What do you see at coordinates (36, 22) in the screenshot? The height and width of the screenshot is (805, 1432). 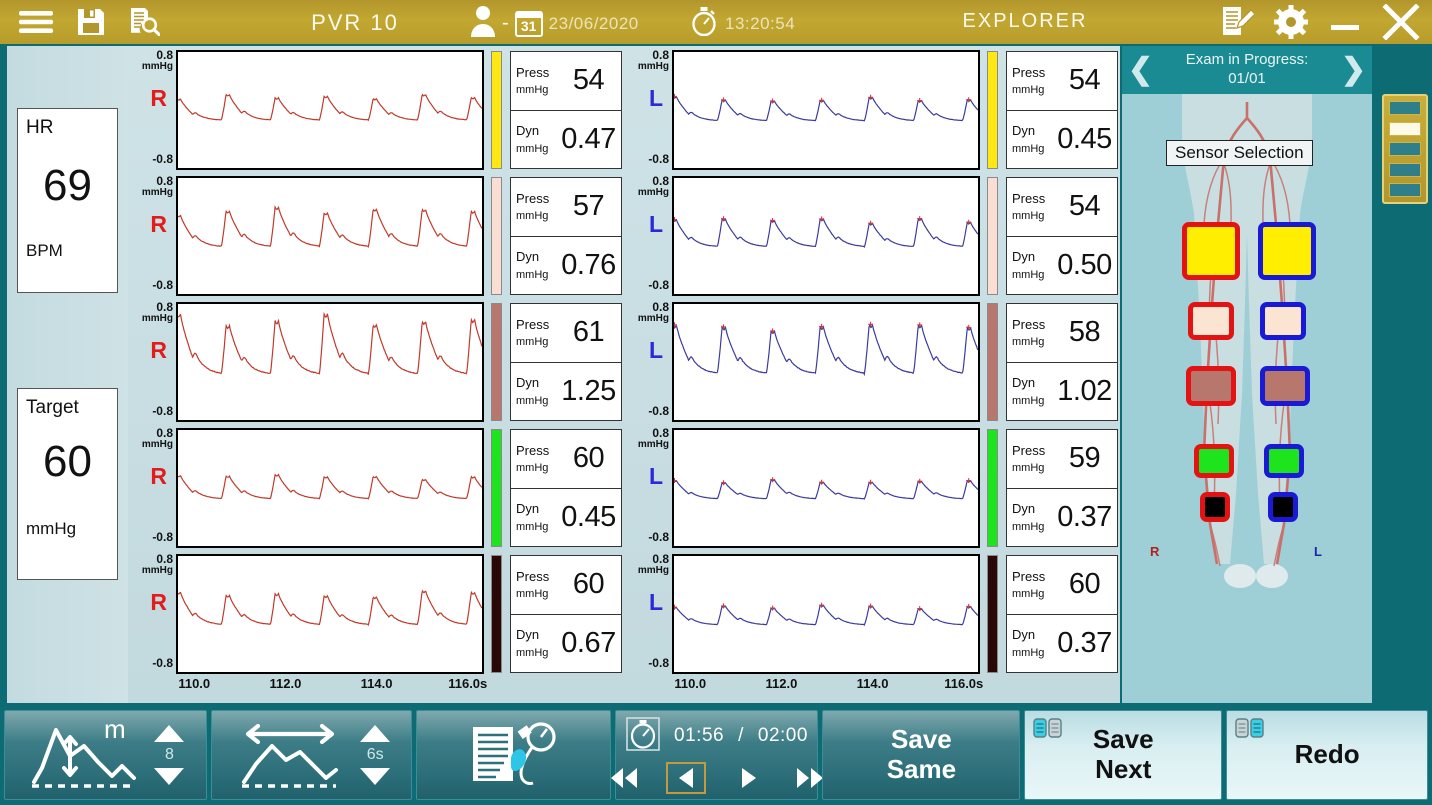 I see `hamburger-menu-icon` at bounding box center [36, 22].